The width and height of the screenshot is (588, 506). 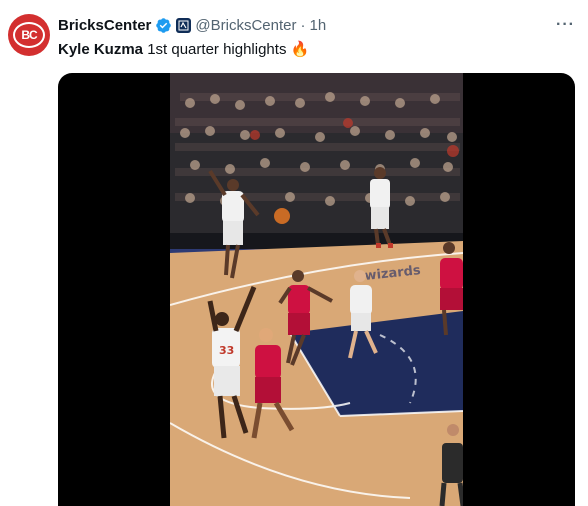 I want to click on tweet-header: BricksCenter @BricksCenter · 1h, so click(x=192, y=25).